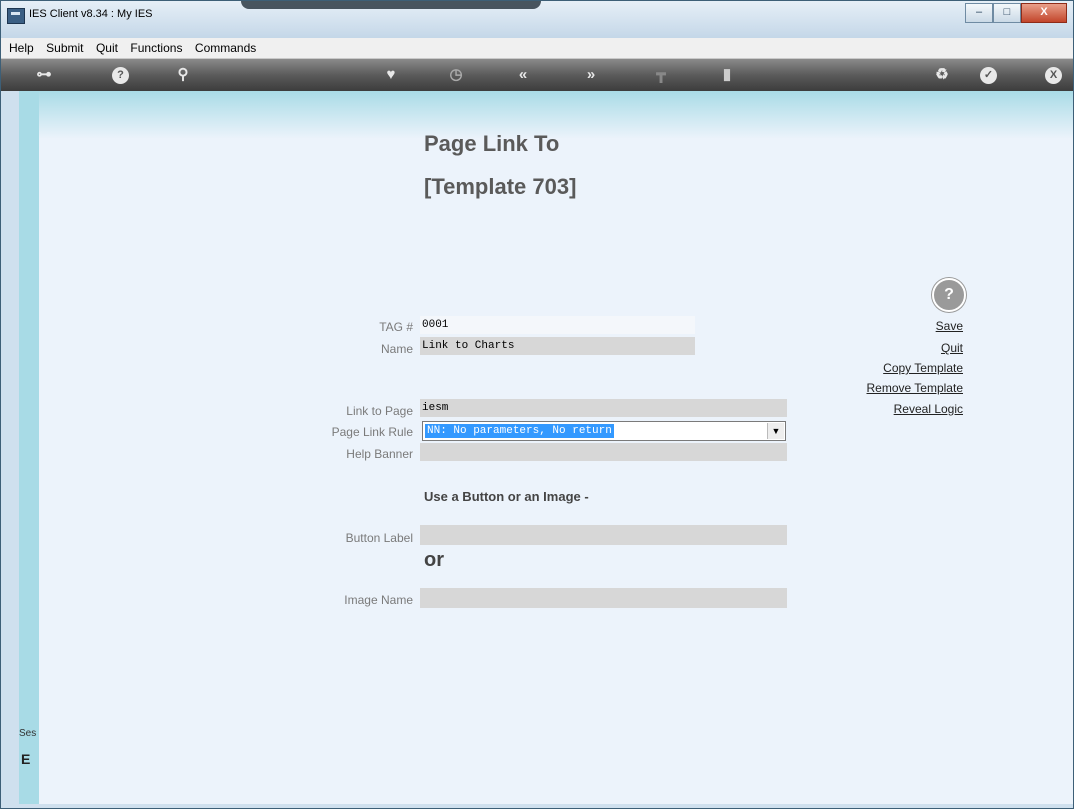 The width and height of the screenshot is (1074, 809). I want to click on help-banner-field, so click(603, 452).